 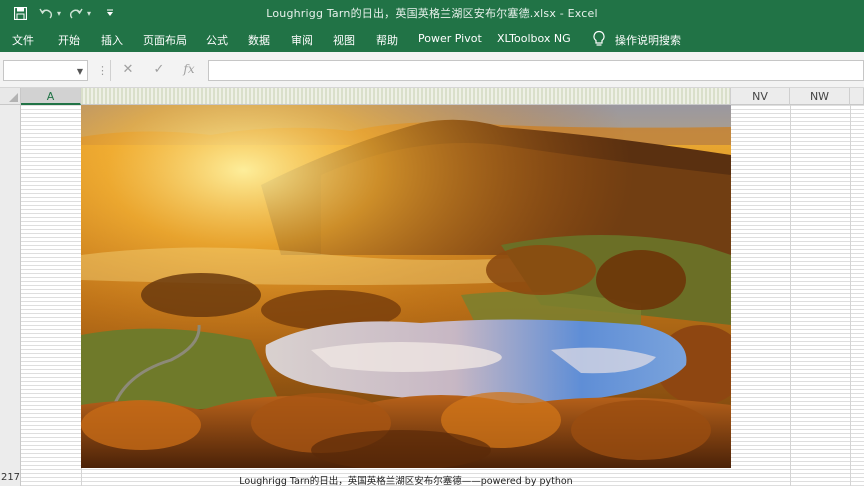 What do you see at coordinates (302, 40) in the screenshot?
I see `tab-review: 审阅` at bounding box center [302, 40].